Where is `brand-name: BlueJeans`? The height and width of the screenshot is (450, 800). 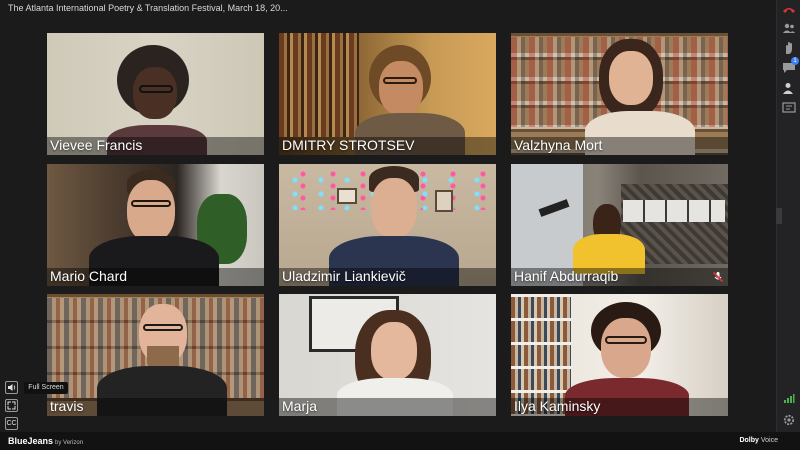
brand-name: BlueJeans is located at coordinates (31, 441).